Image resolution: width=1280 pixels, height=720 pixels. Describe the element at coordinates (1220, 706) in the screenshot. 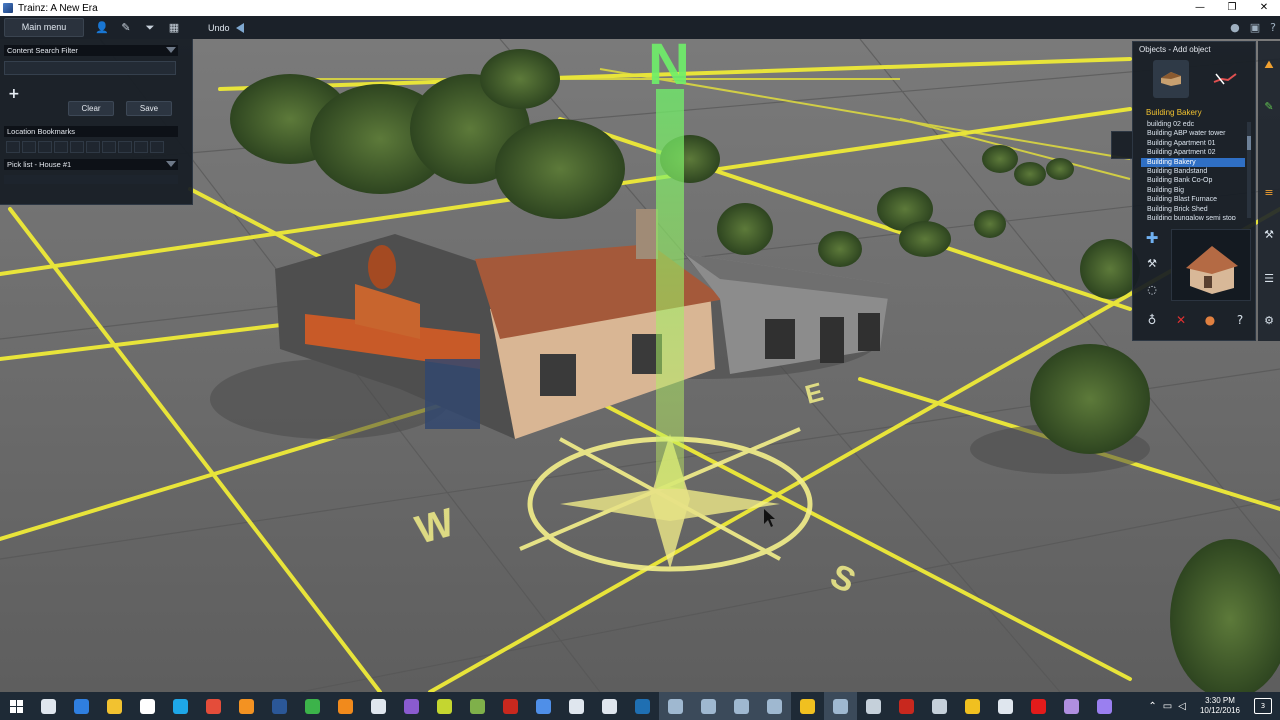

I see `clock: 3:30 PM 10/12/2016` at that location.